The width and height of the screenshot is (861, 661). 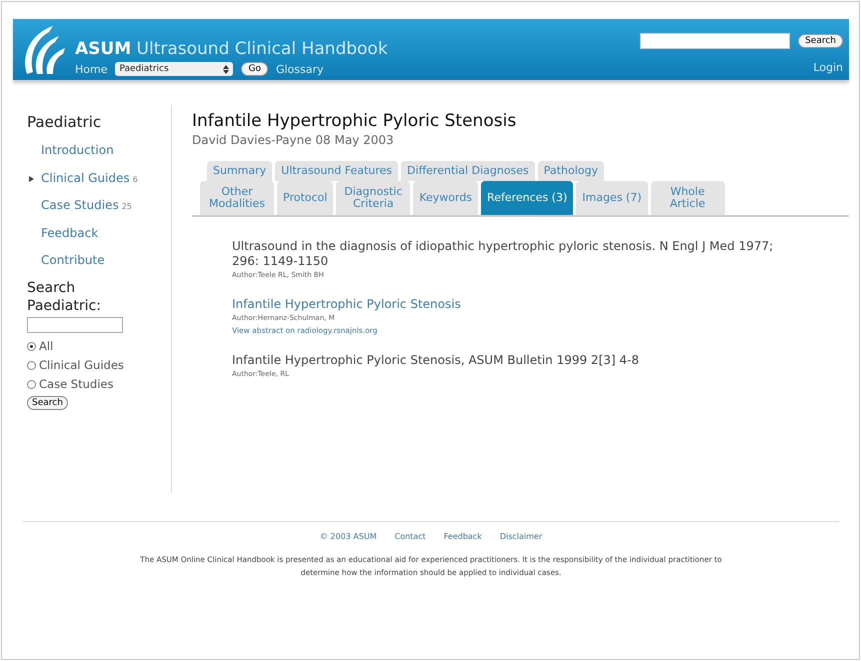 What do you see at coordinates (174, 69) in the screenshot?
I see `section-select: Paediatrics` at bounding box center [174, 69].